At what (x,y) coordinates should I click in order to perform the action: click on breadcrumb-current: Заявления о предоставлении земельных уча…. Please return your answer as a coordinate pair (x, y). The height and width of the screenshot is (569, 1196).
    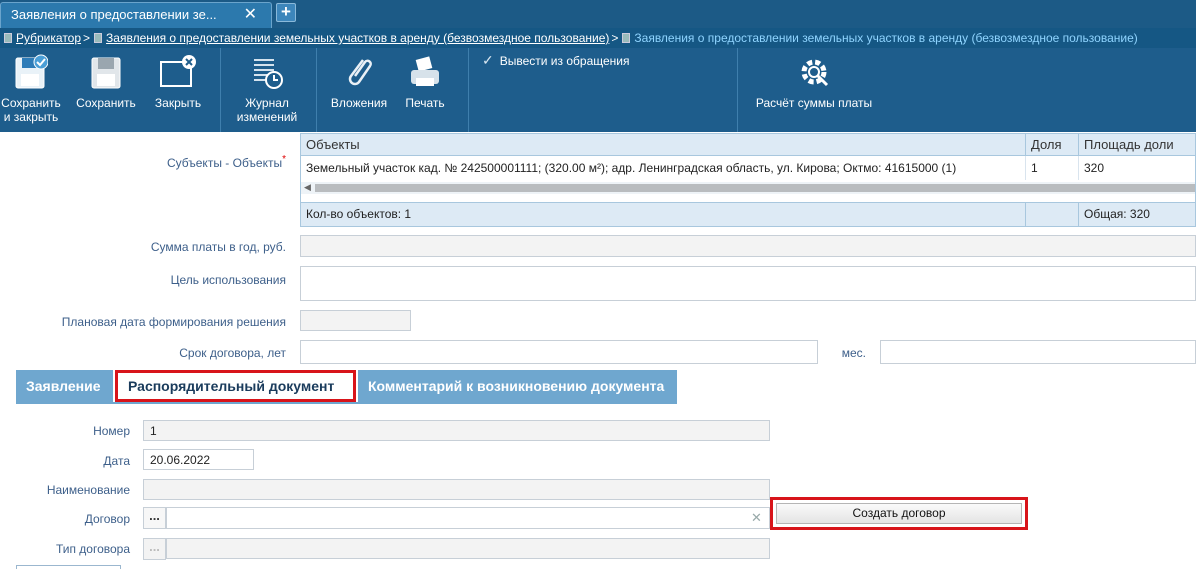
    Looking at the image, I should click on (886, 38).